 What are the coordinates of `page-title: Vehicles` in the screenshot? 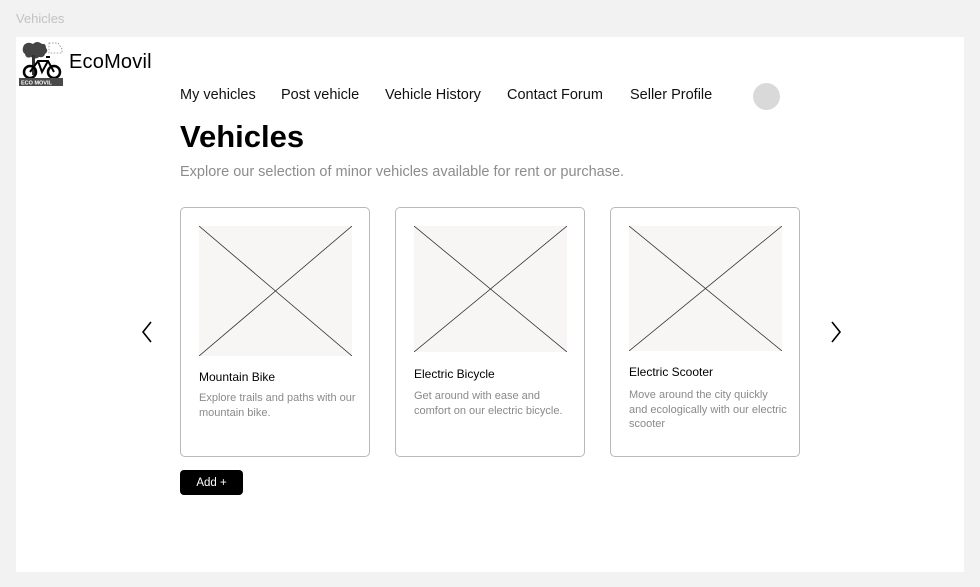 It's located at (242, 136).